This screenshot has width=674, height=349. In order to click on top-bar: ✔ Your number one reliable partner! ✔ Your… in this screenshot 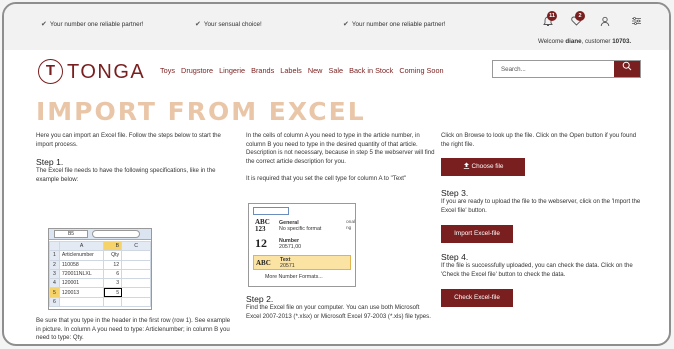, I will do `click(336, 27)`.